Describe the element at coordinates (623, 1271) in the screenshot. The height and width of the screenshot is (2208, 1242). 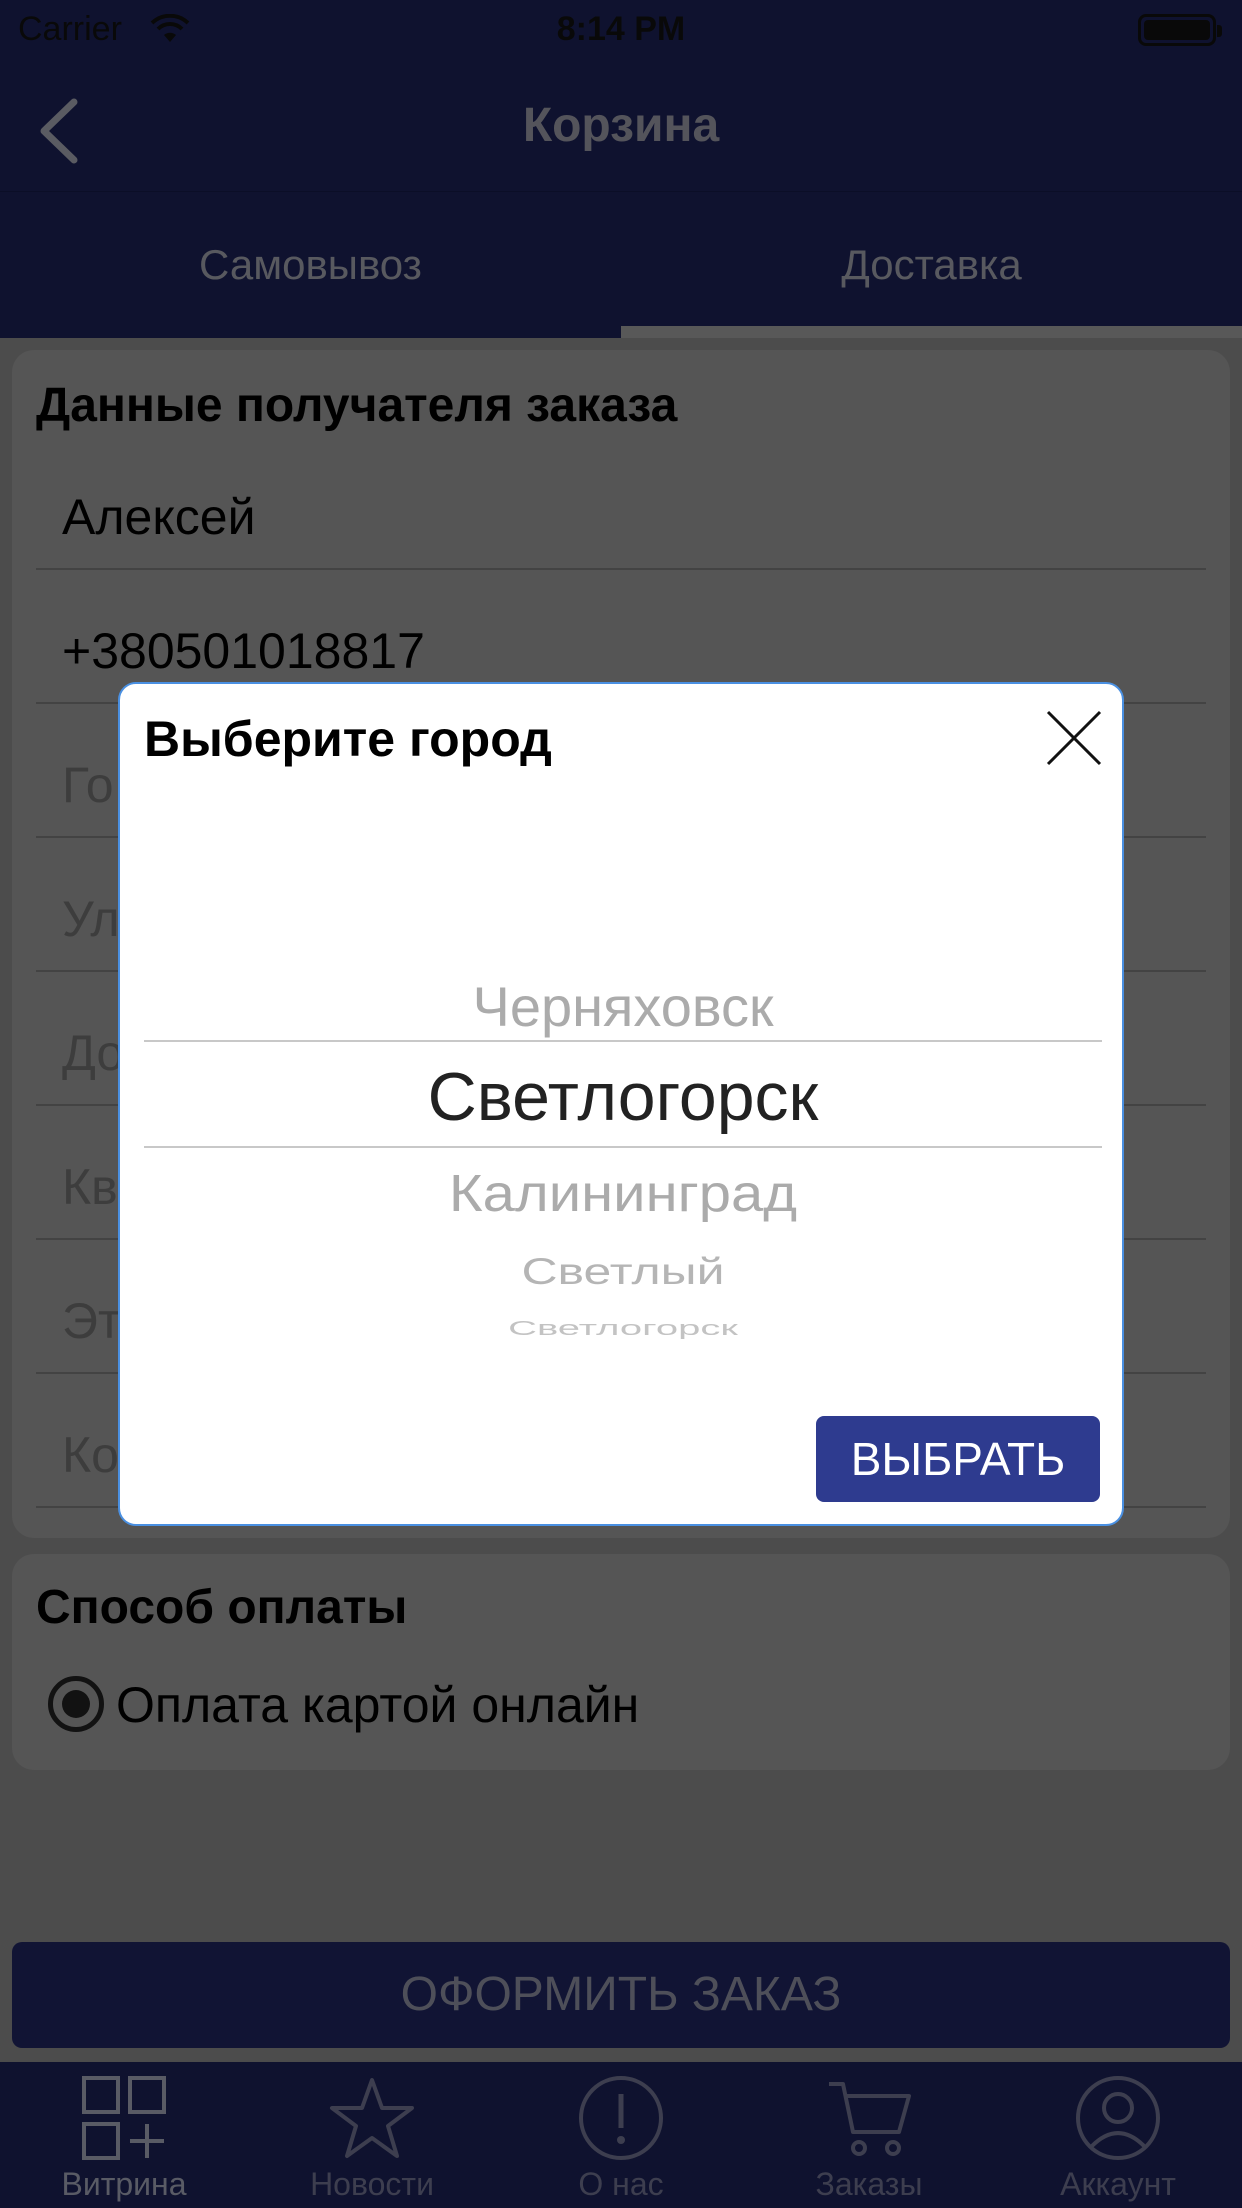
I see `picker-option: Светлый` at that location.